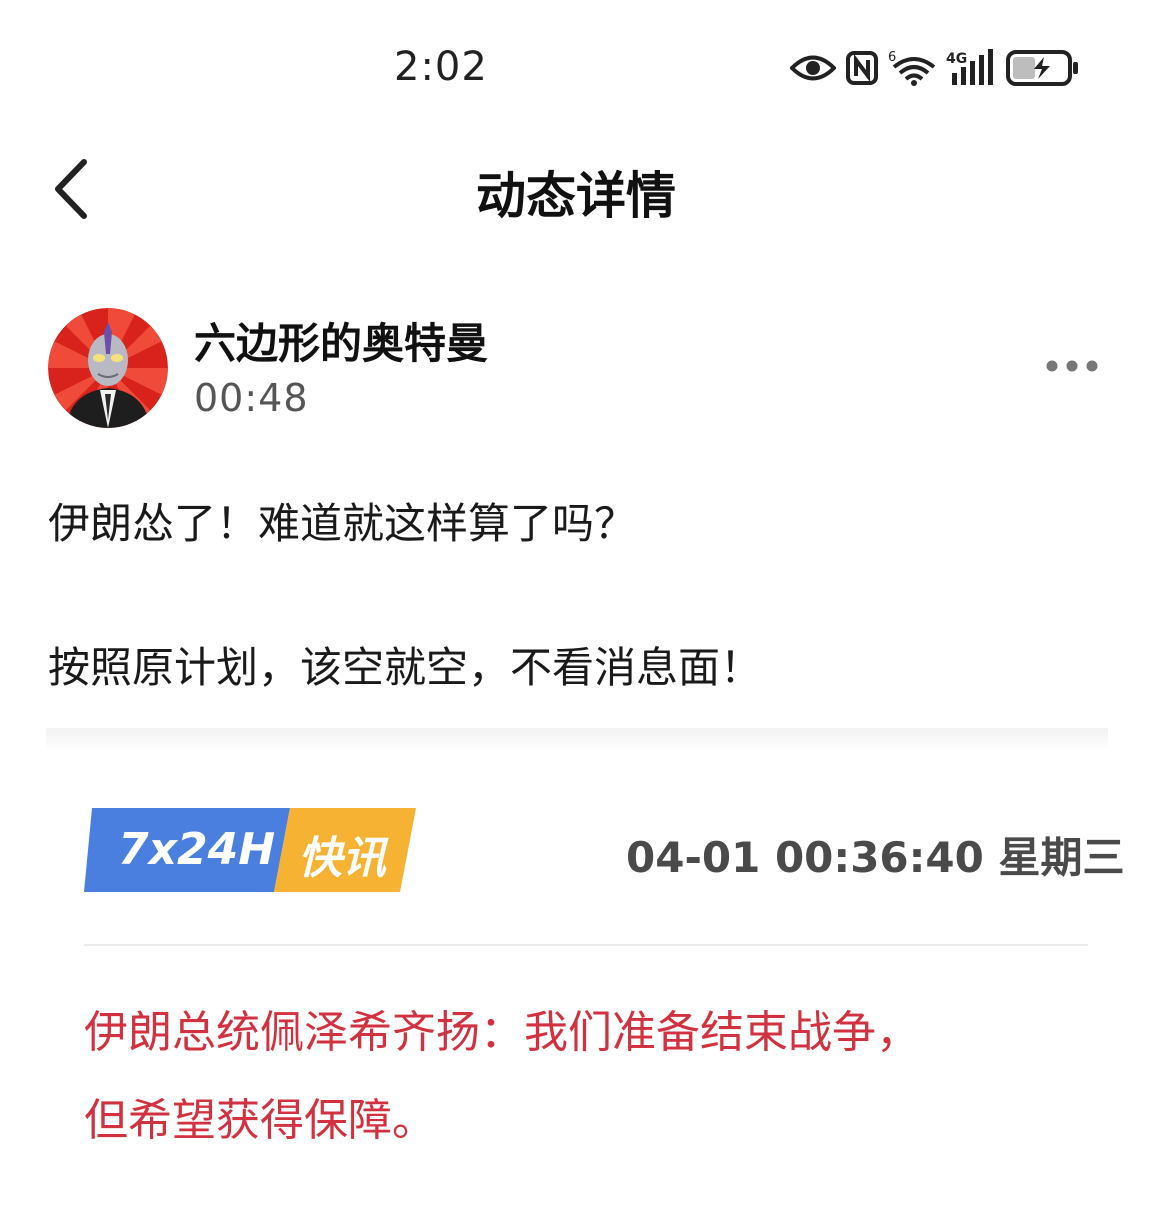 This screenshot has width=1152, height=1220. Describe the element at coordinates (577, 740) in the screenshot. I see `image-top-edge` at that location.